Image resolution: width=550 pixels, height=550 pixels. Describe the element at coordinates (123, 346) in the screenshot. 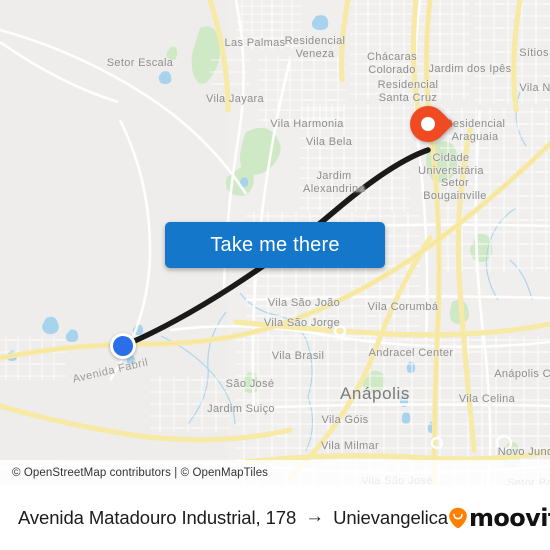

I see `origin-marker` at that location.